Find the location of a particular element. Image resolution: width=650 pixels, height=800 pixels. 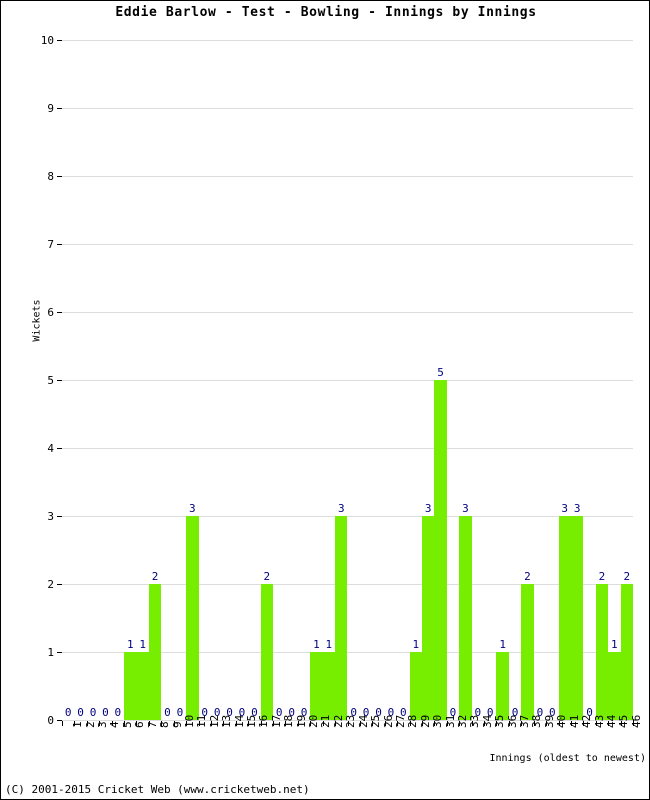

y-tick-label: 3 is located at coordinates (50, 516).